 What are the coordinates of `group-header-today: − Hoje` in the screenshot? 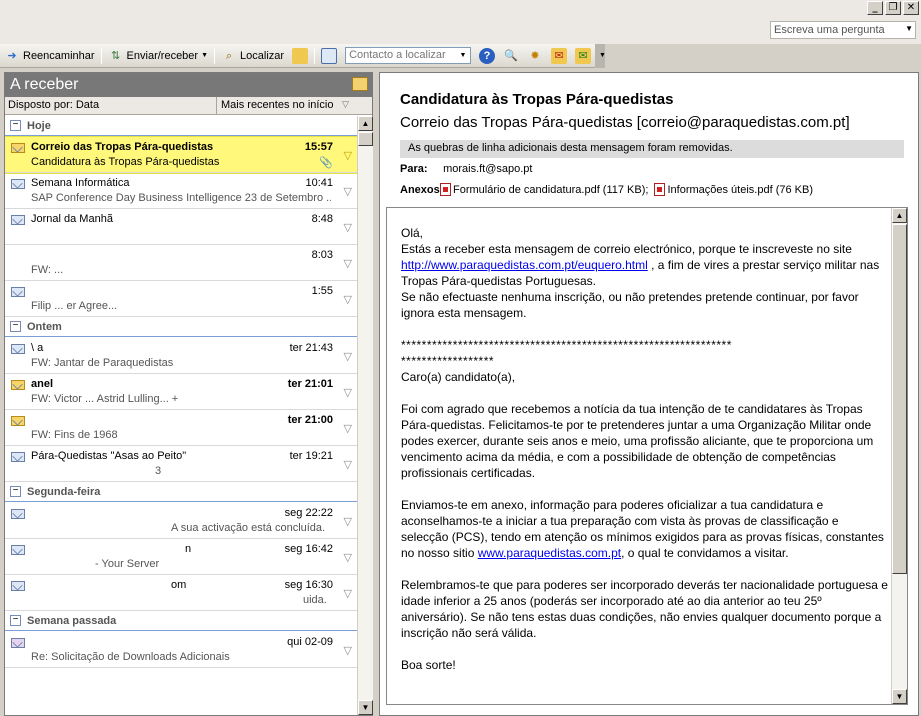 It's located at (181, 126).